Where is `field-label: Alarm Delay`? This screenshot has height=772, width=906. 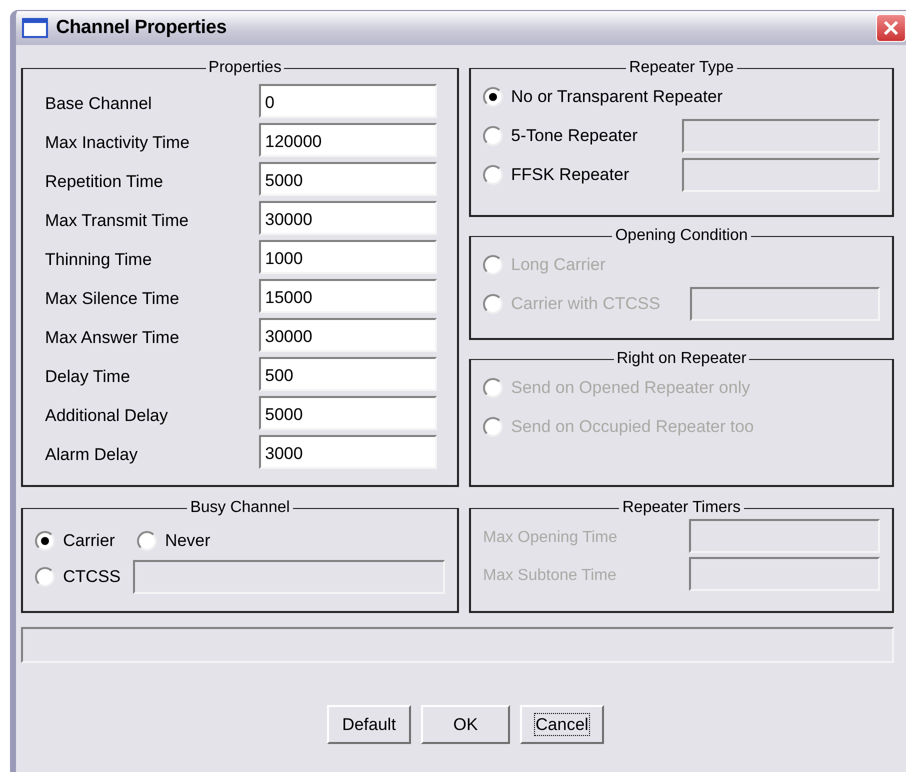 field-label: Alarm Delay is located at coordinates (92, 454).